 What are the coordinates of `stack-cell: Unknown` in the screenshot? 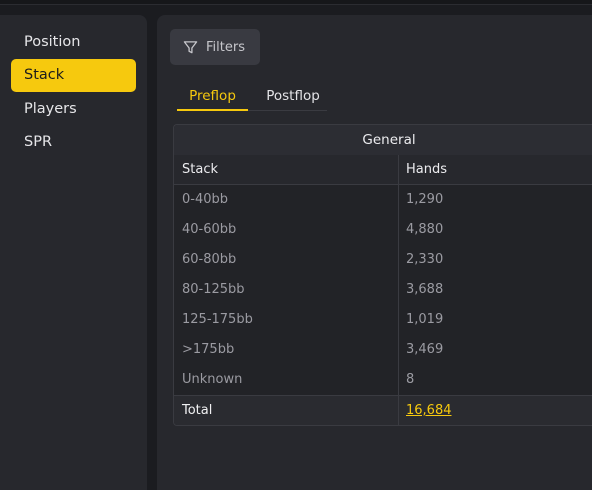 It's located at (212, 379).